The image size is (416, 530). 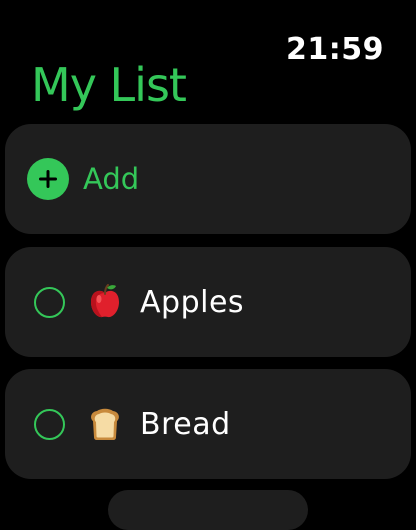 What do you see at coordinates (208, 510) in the screenshot?
I see `list-item-peek` at bounding box center [208, 510].